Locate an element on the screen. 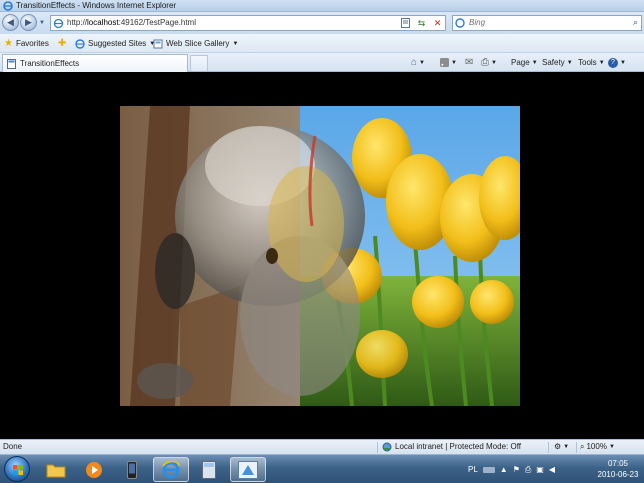 The height and width of the screenshot is (483, 644). printer-icon: ⎙ is located at coordinates (485, 62).